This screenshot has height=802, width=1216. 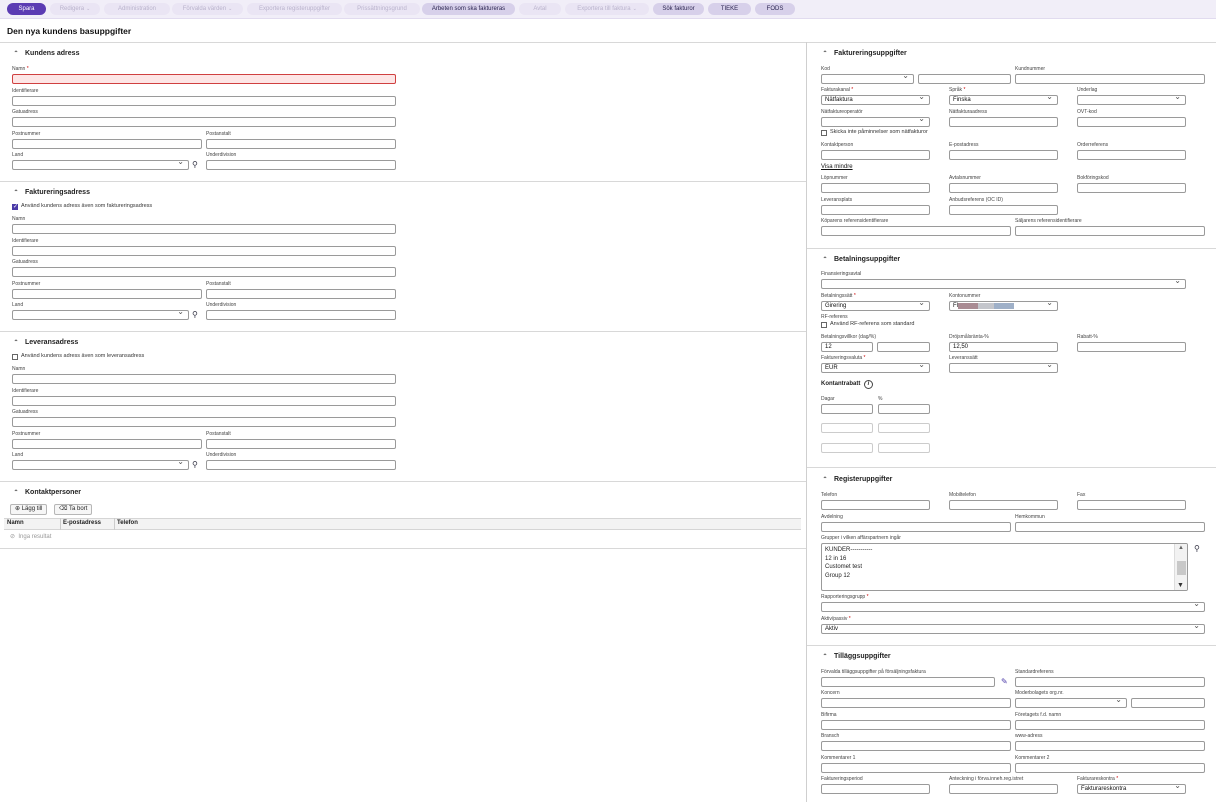 I want to click on street-input, so click(x=204, y=122).